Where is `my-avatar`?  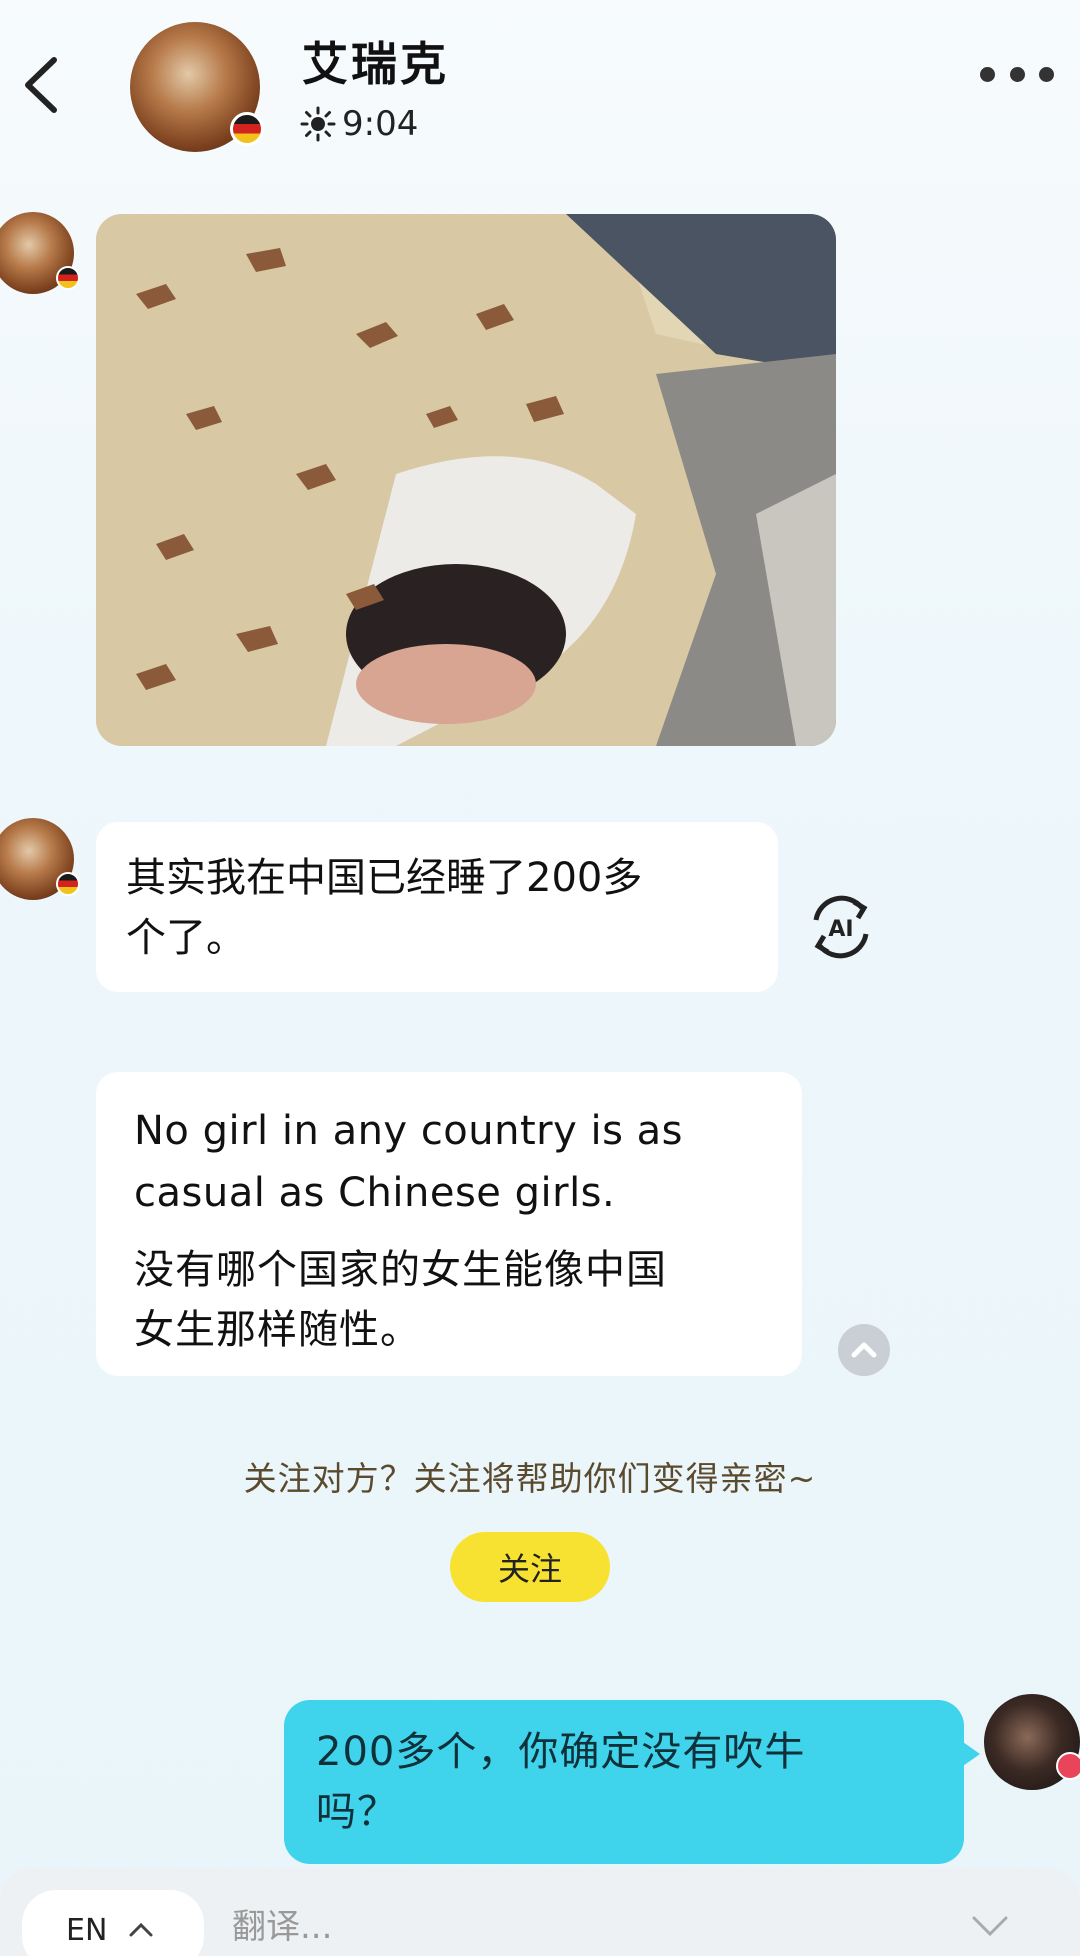
my-avatar is located at coordinates (1032, 1742).